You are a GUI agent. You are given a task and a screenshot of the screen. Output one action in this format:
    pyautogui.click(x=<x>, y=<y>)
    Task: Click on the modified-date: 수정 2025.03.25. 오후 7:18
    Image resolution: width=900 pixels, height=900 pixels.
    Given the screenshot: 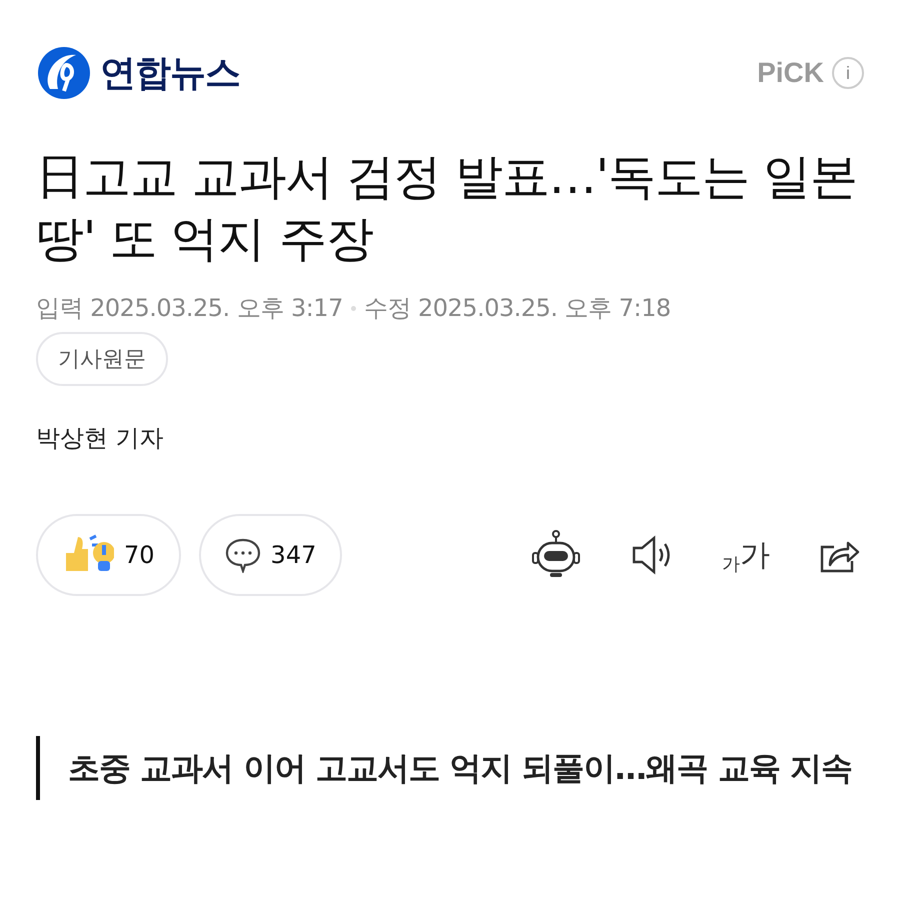 What is the action you would take?
    pyautogui.click(x=517, y=308)
    